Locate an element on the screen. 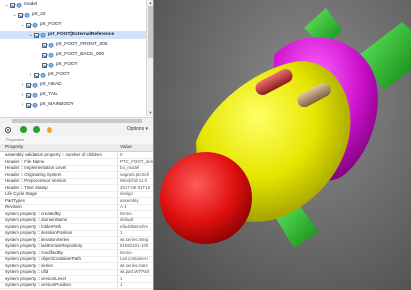 This screenshot has height=290, width=411. settings-icon is located at coordinates (8, 130).